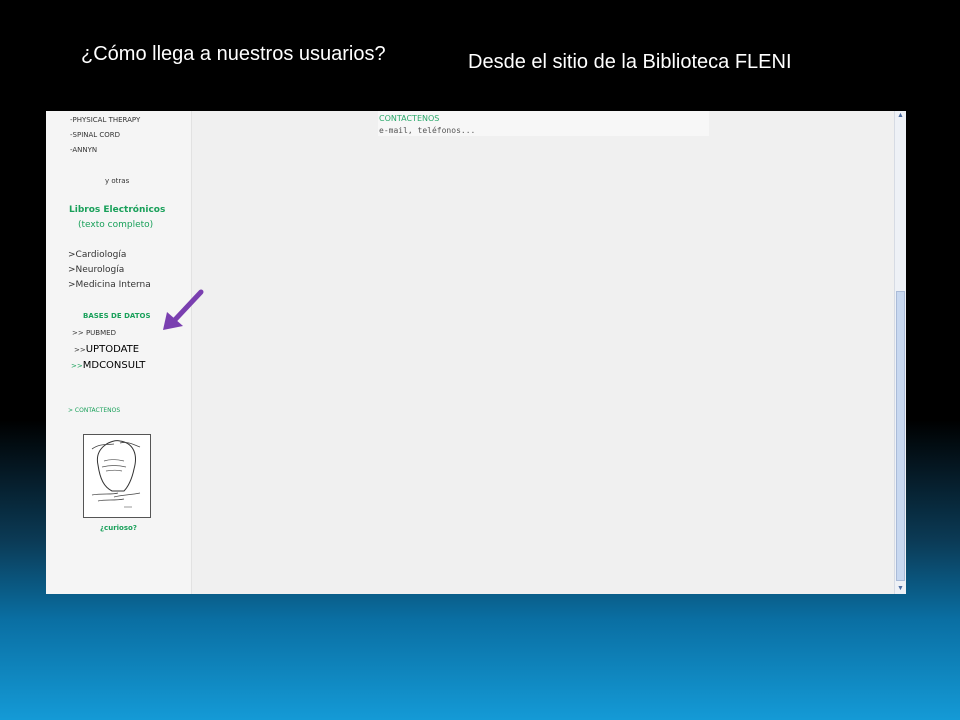 The image size is (960, 720). I want to click on vertical-scrollbar: ▲ ▼, so click(900, 352).